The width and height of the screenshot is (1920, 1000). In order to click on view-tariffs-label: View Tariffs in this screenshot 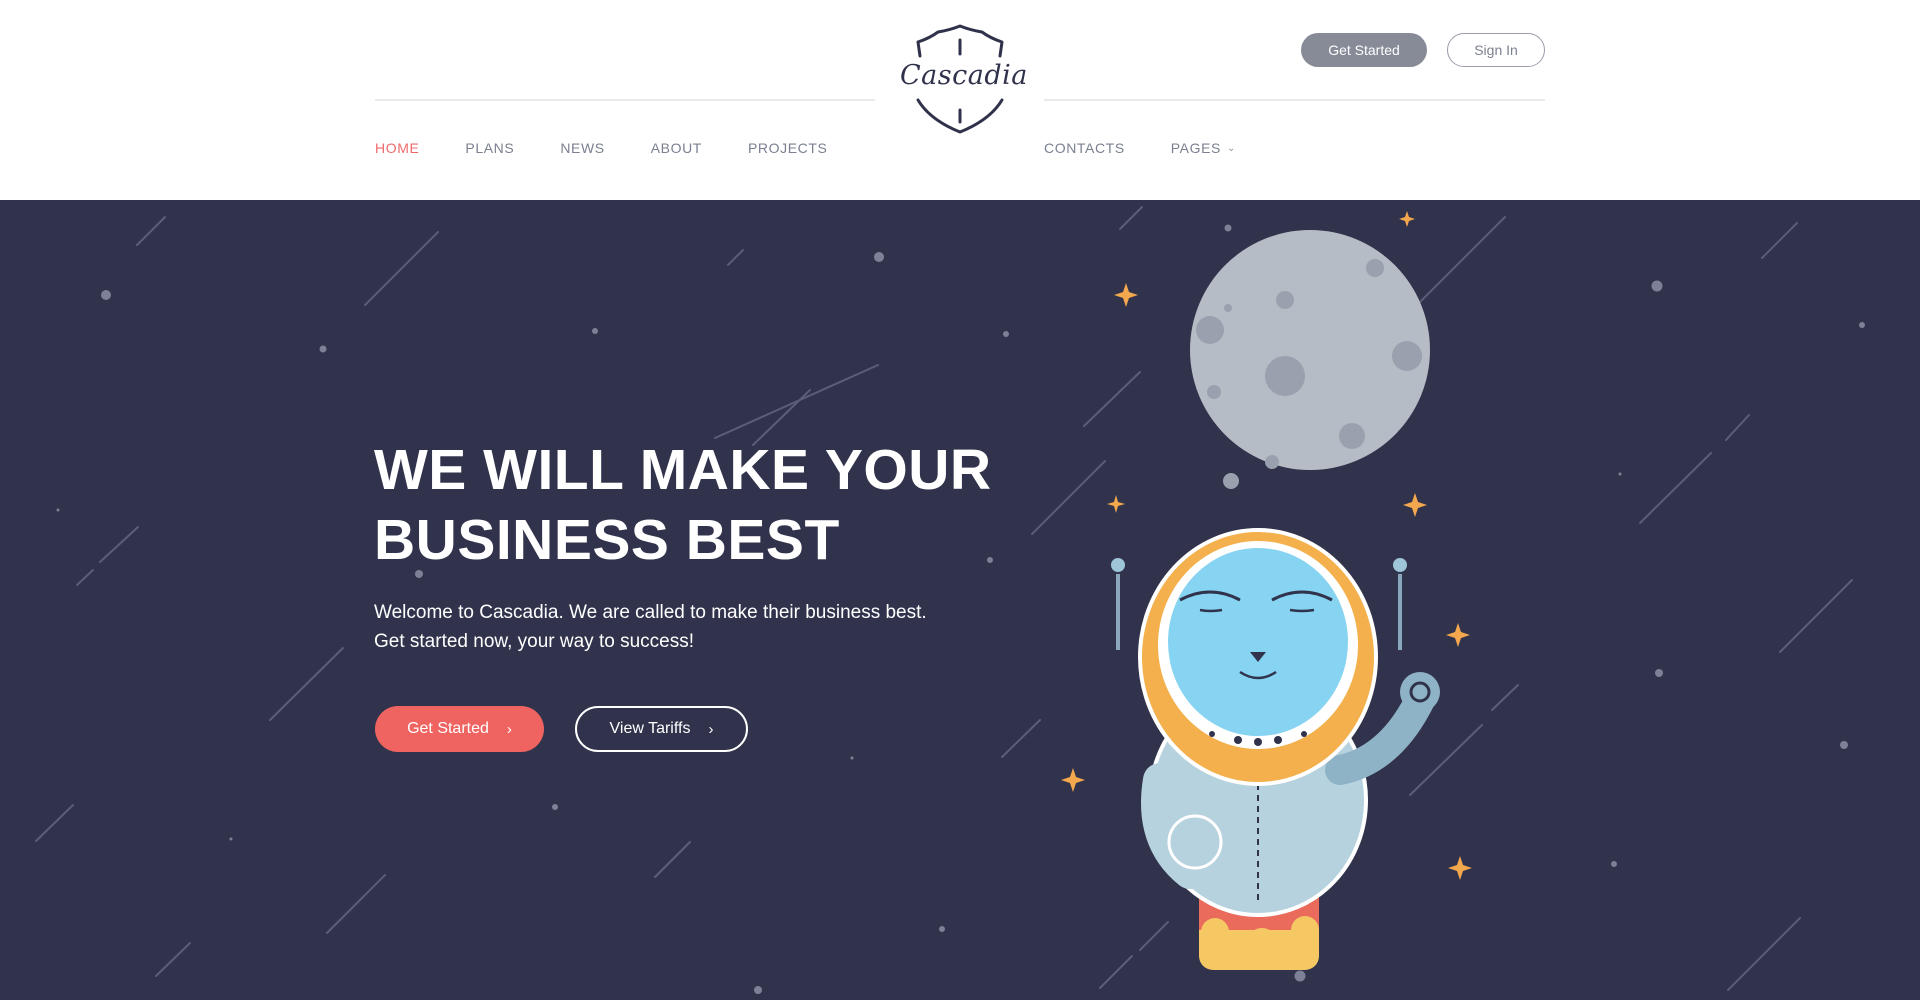, I will do `click(650, 728)`.